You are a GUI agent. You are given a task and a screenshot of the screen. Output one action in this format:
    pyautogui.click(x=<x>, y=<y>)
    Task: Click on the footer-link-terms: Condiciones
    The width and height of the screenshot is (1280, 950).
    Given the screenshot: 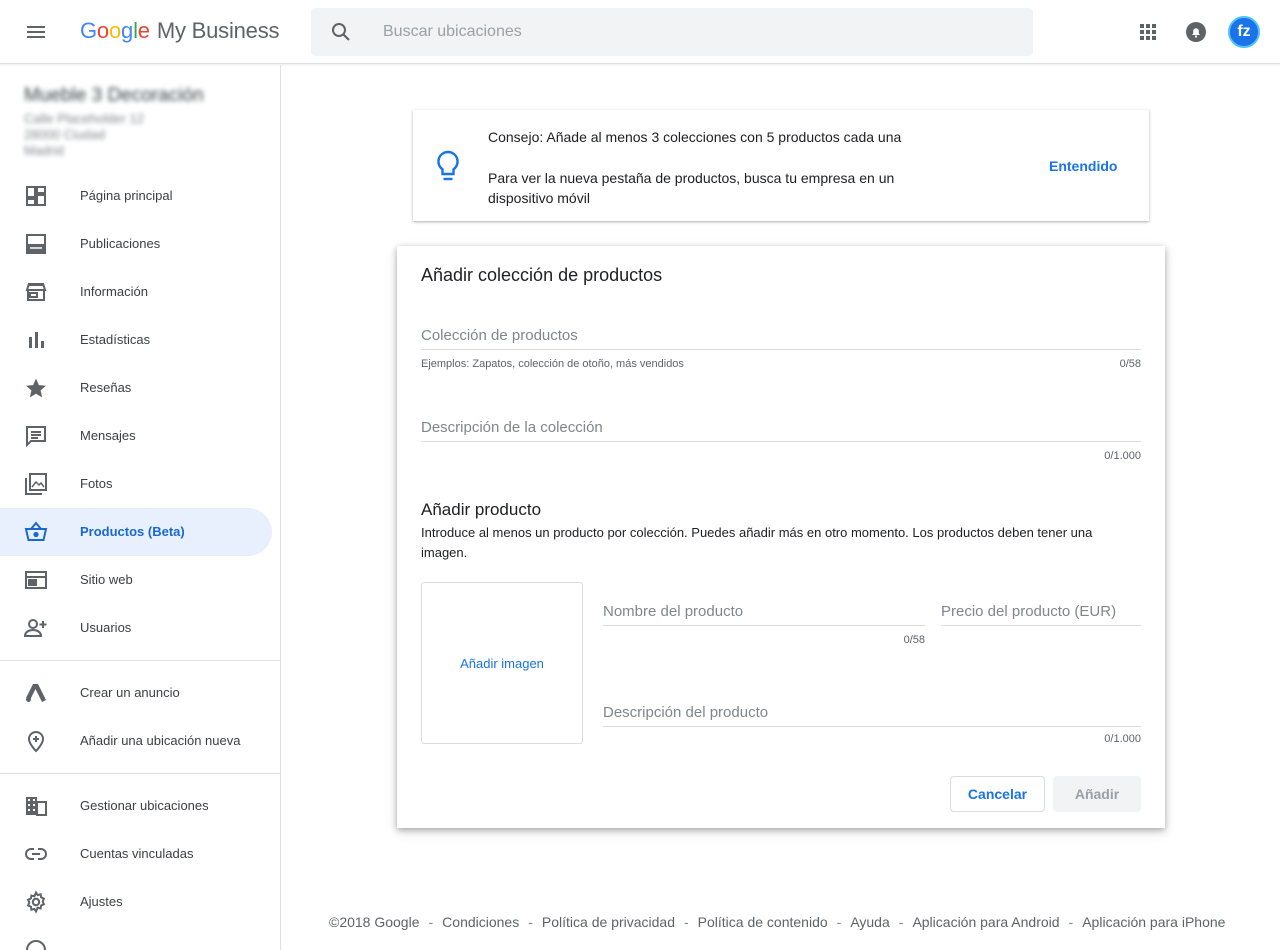 What is the action you would take?
    pyautogui.click(x=480, y=922)
    